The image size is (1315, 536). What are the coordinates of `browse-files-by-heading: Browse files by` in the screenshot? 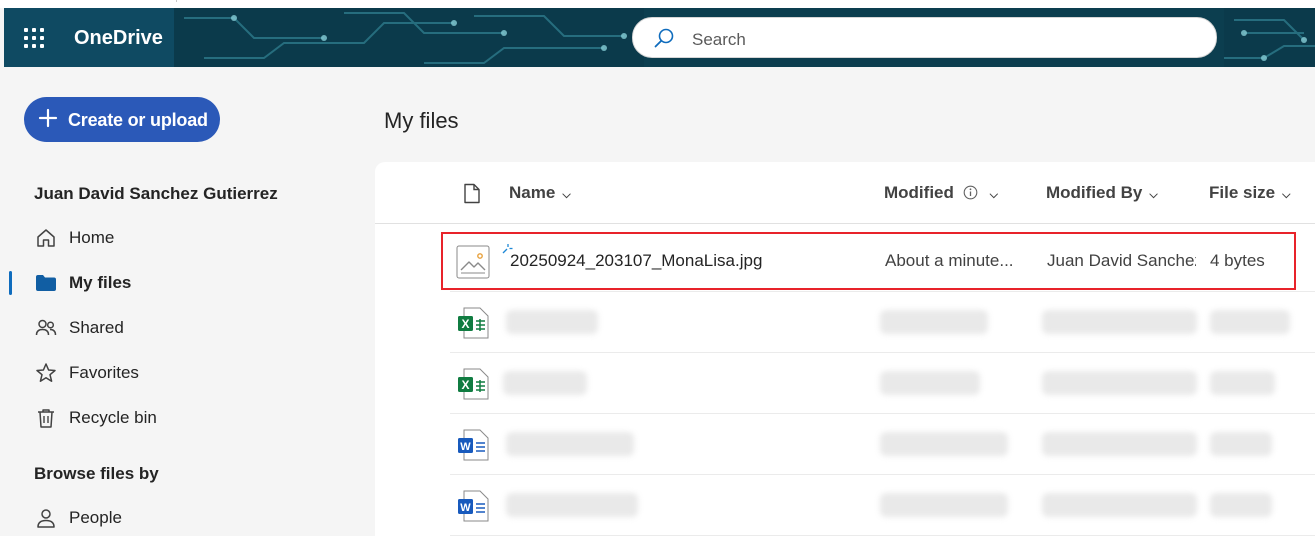 It's located at (96, 473).